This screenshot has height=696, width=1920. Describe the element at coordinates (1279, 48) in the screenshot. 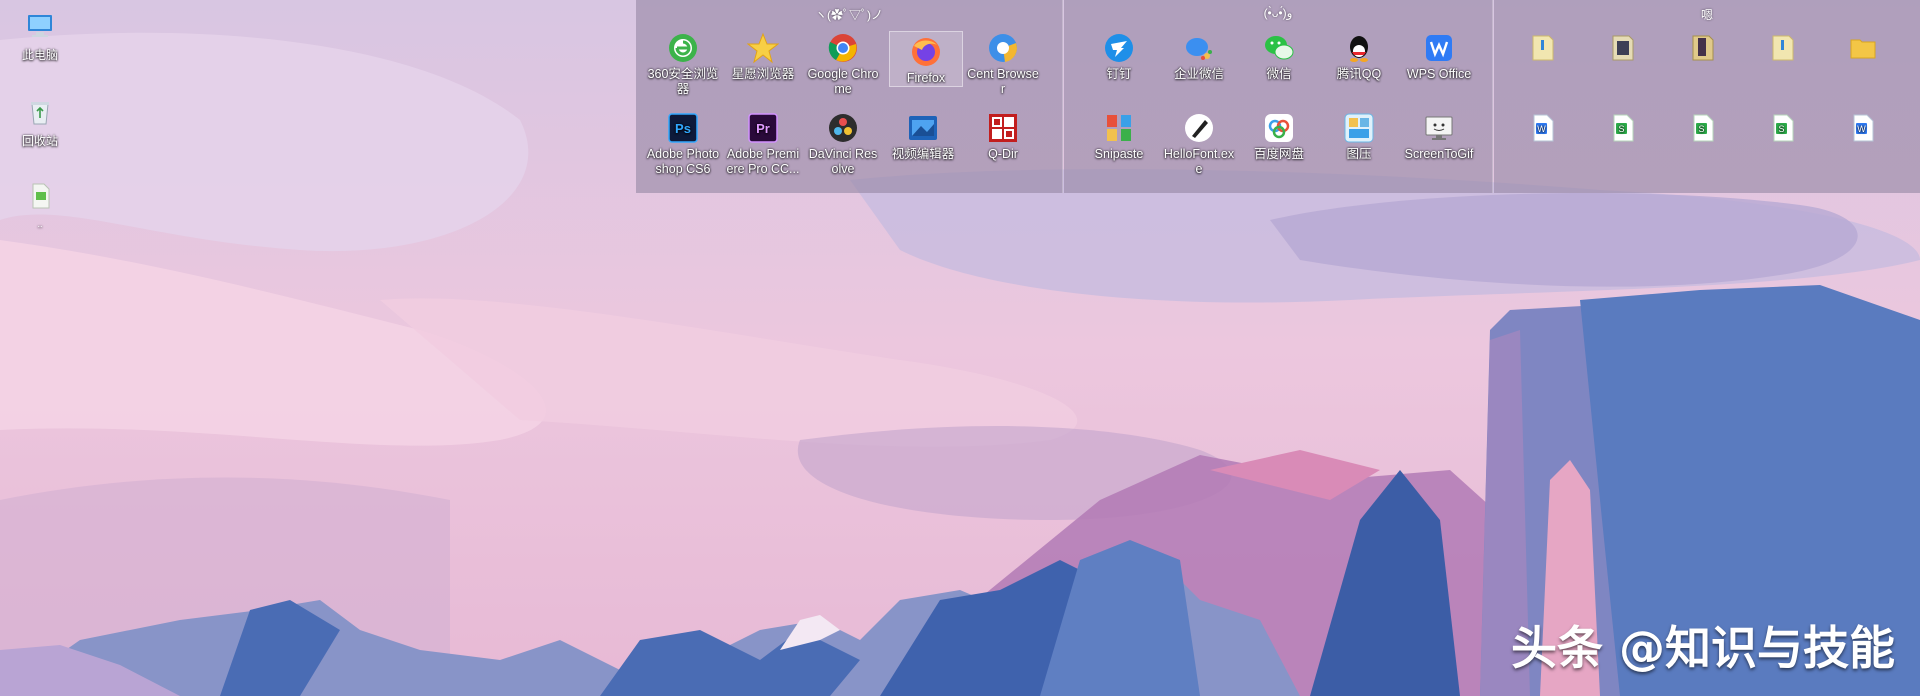

I see `wechat-icon` at that location.